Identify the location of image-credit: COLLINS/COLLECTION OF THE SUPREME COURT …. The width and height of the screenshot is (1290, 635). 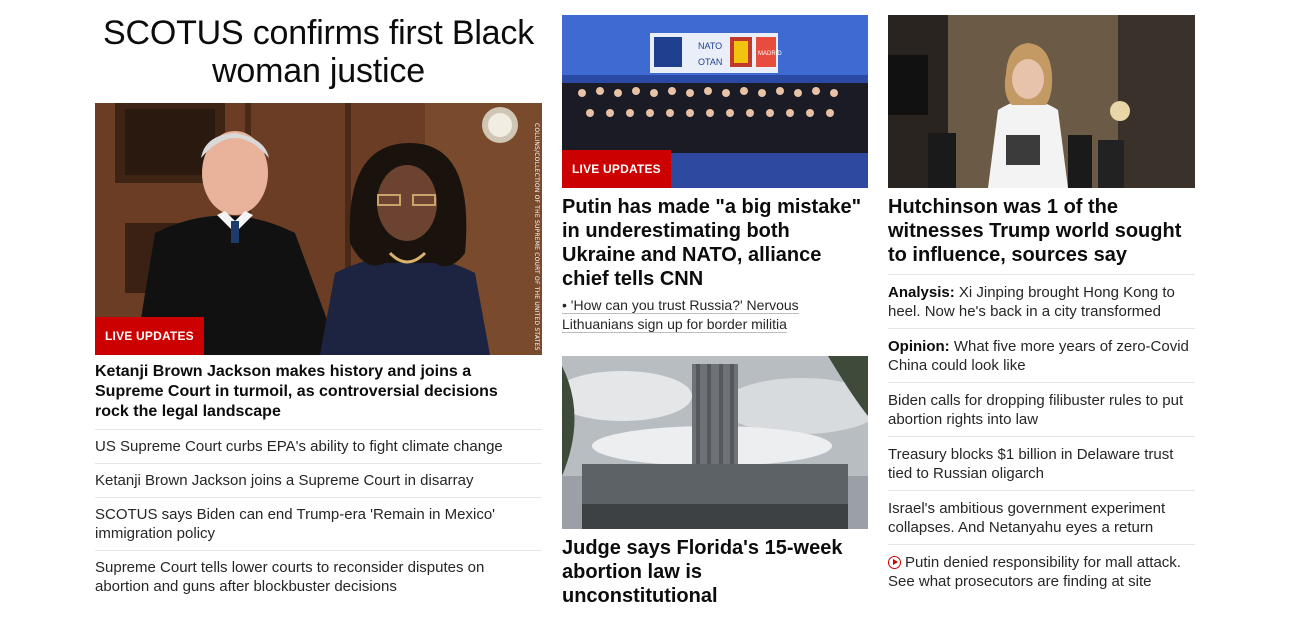
(536, 237).